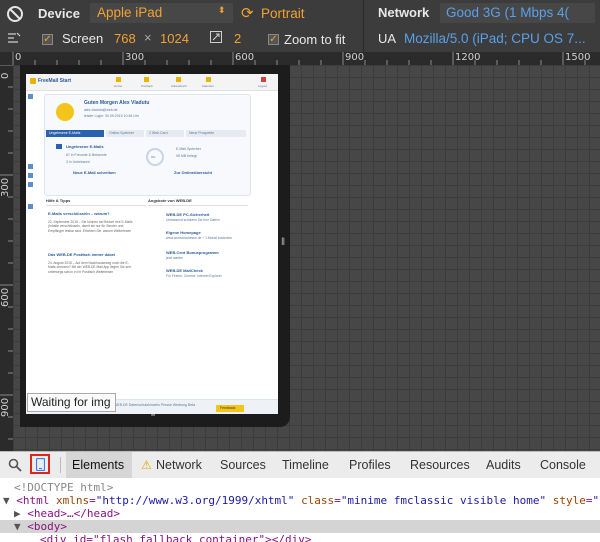 The image size is (600, 542). What do you see at coordinates (508, 12) in the screenshot?
I see `network-select-value: Good 3G (1 Mbps 4(` at bounding box center [508, 12].